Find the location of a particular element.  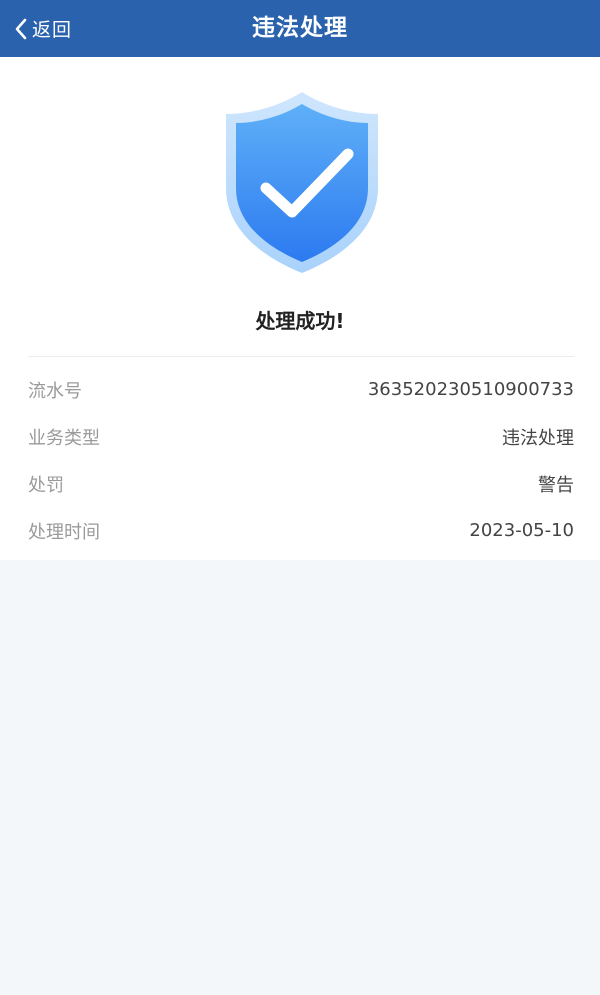

detail-row-business-type: 业务类型 违法处理 is located at coordinates (301, 436).